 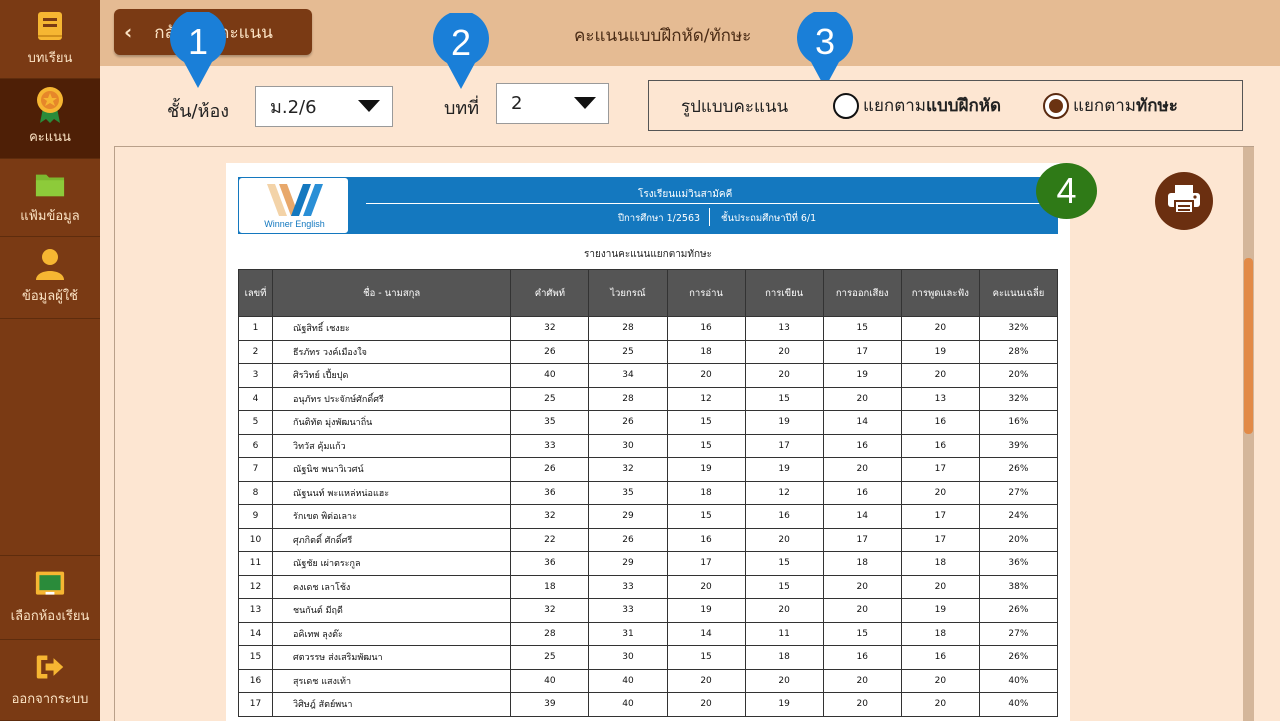 What do you see at coordinates (392, 492) in the screenshot?
I see `student-name-cell: ณัฐนนท์ พะแหล่หน่อแฮะ` at bounding box center [392, 492].